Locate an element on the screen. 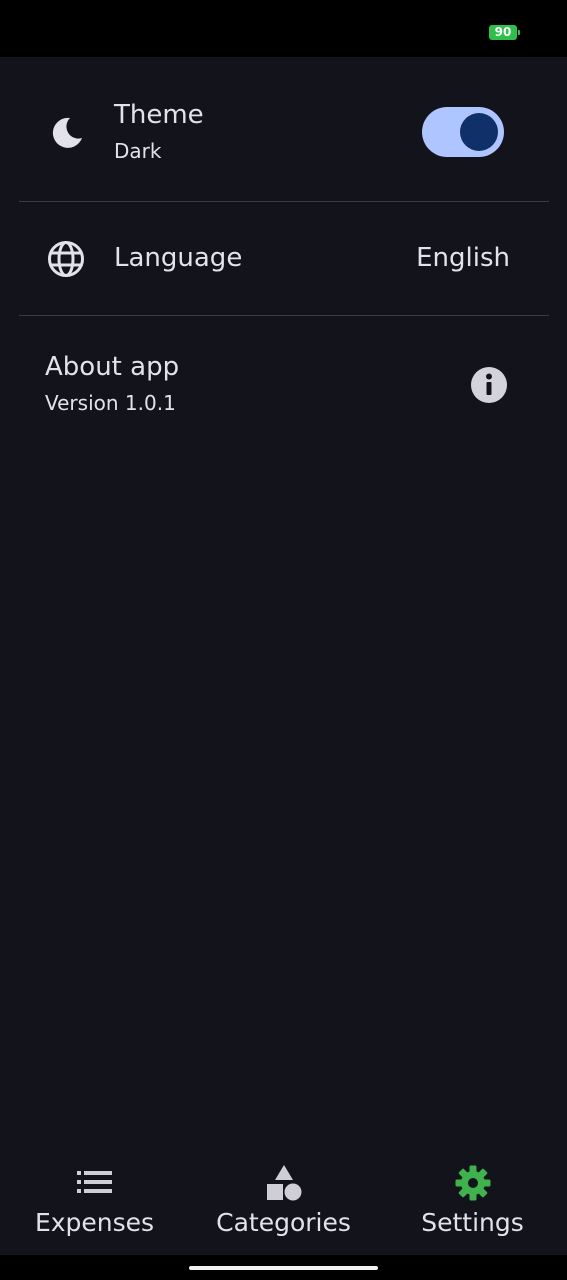 The width and height of the screenshot is (567, 1280). about-app-row: About app Version 1.0.1 is located at coordinates (283, 374).